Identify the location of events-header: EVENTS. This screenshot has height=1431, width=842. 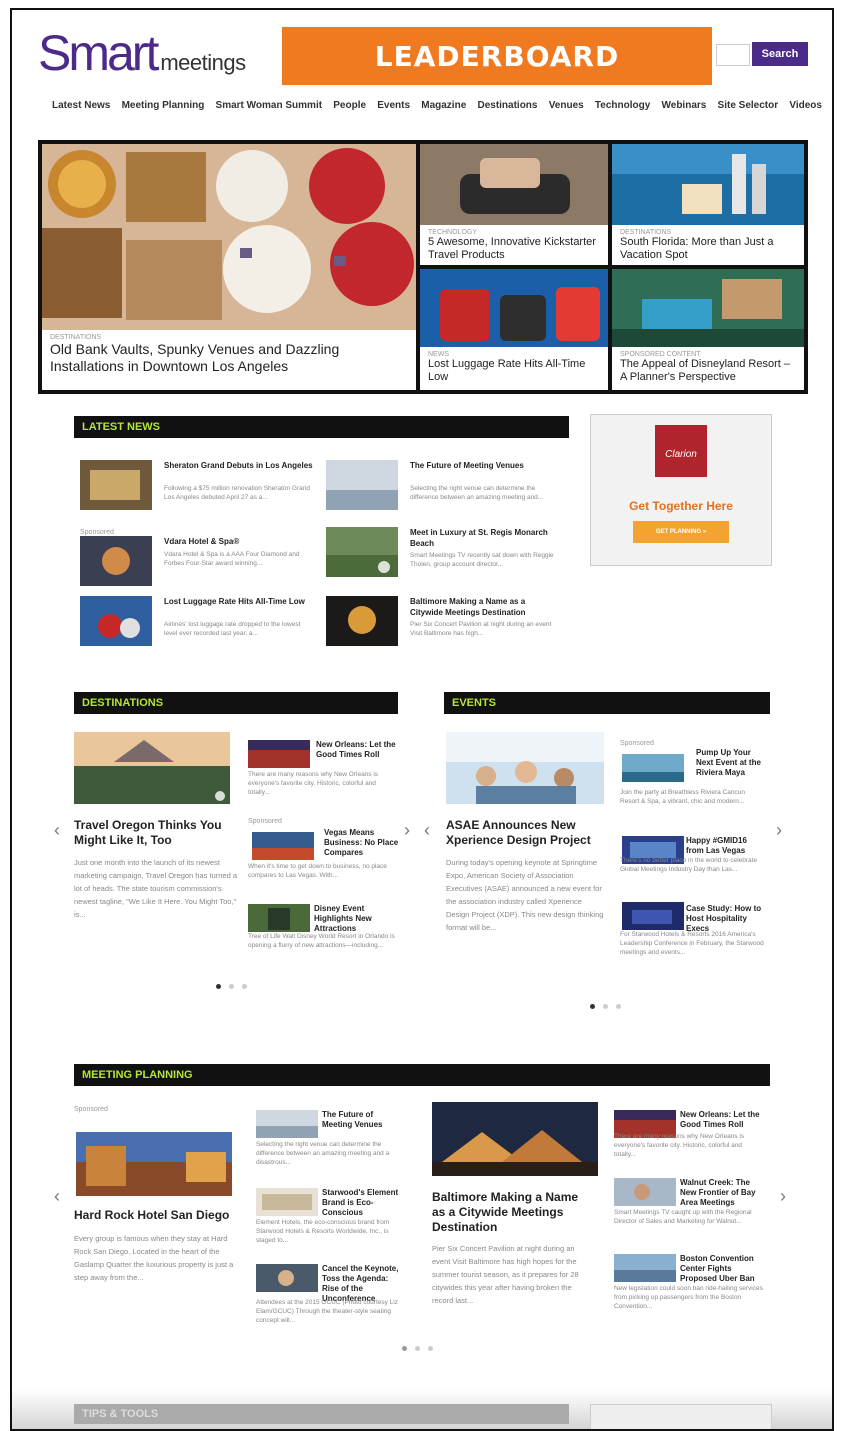
(607, 703).